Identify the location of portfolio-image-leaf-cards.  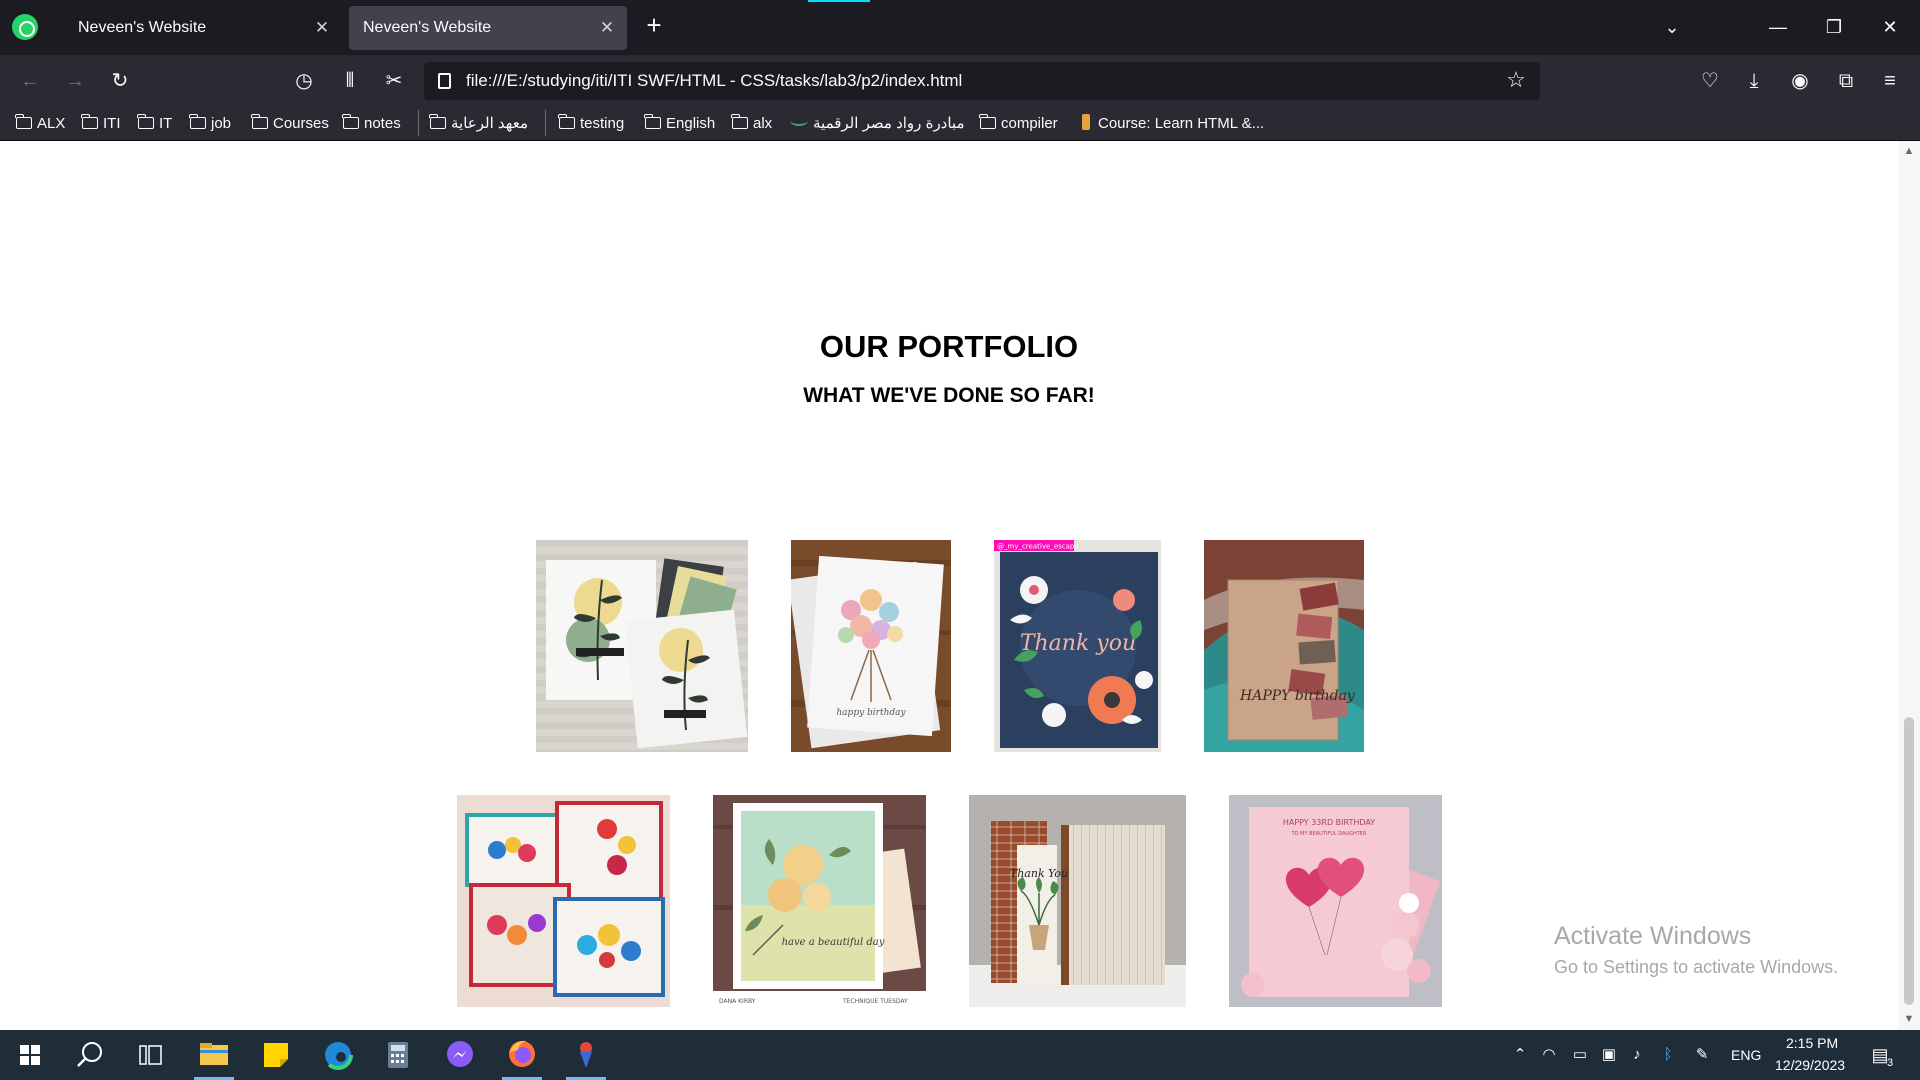
(642, 646).